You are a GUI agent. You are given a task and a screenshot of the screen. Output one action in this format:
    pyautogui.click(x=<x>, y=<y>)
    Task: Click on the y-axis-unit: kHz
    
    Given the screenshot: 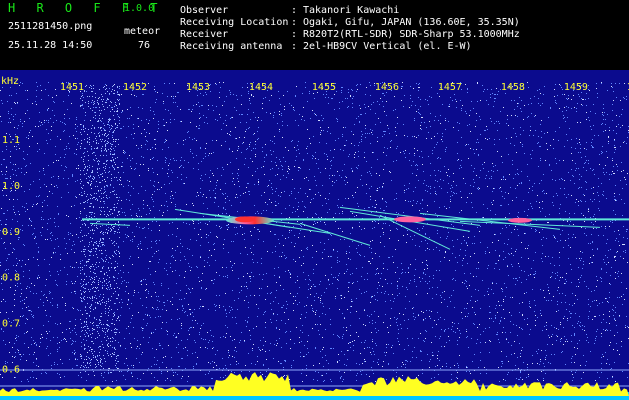 What is the action you would take?
    pyautogui.click(x=10, y=81)
    